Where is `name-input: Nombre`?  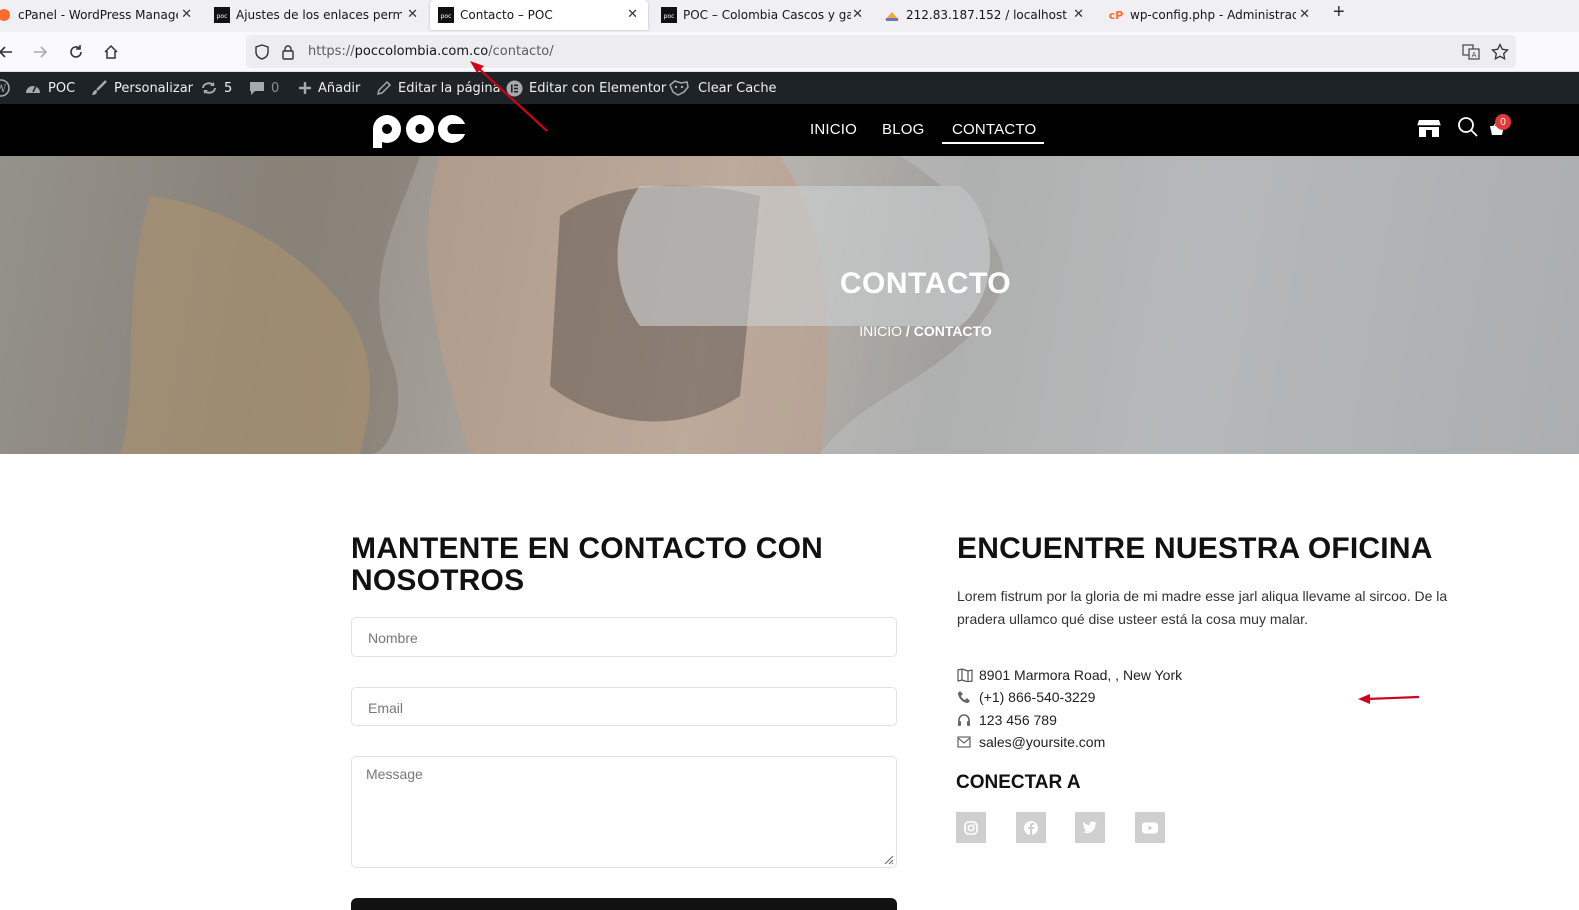 name-input: Nombre is located at coordinates (624, 637).